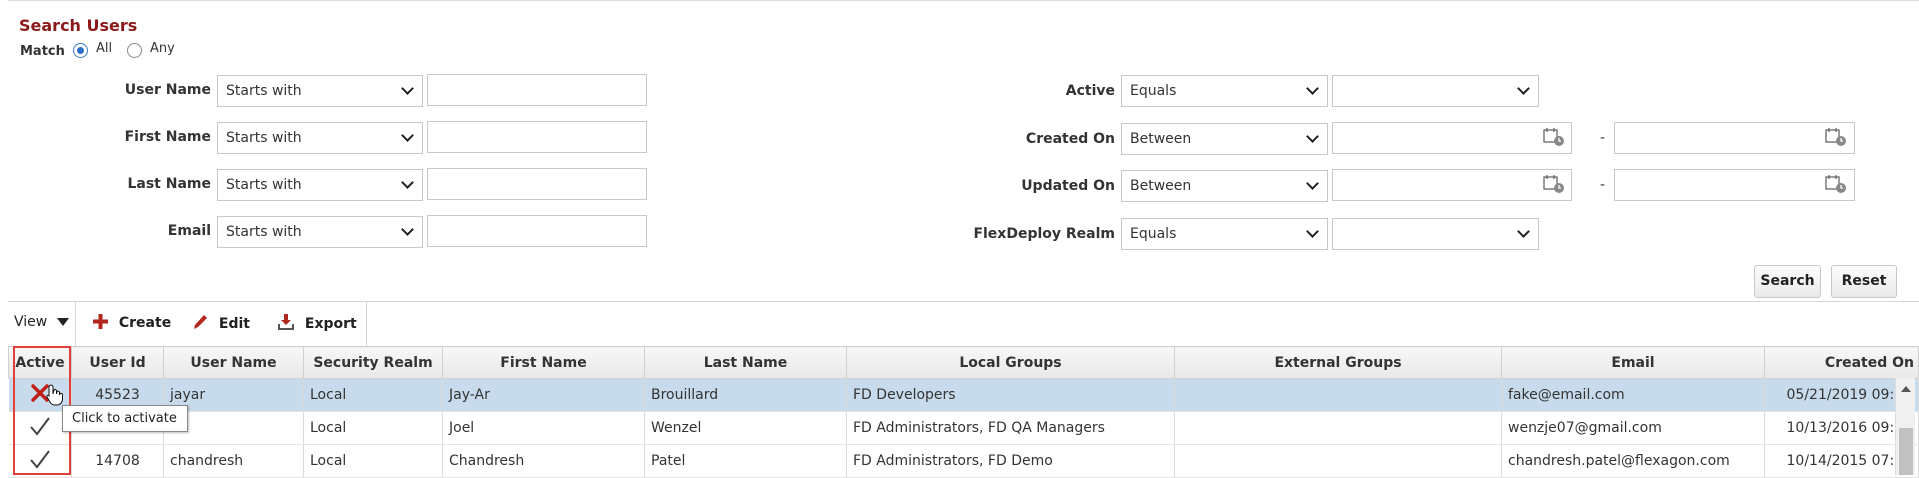 Image resolution: width=1919 pixels, height=478 pixels. Describe the element at coordinates (1633, 362) in the screenshot. I see `column-header-email: Email` at that location.